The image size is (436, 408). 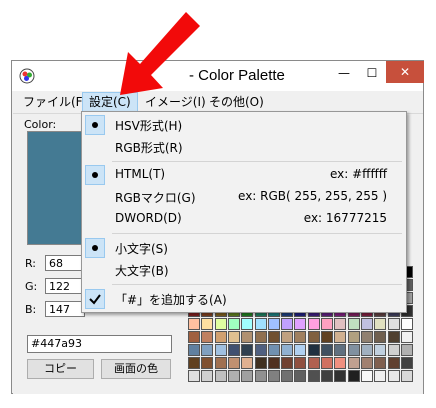 What do you see at coordinates (244, 299) in the screenshot?
I see `menu-item-add-hash: 「#」を追加する(A)` at bounding box center [244, 299].